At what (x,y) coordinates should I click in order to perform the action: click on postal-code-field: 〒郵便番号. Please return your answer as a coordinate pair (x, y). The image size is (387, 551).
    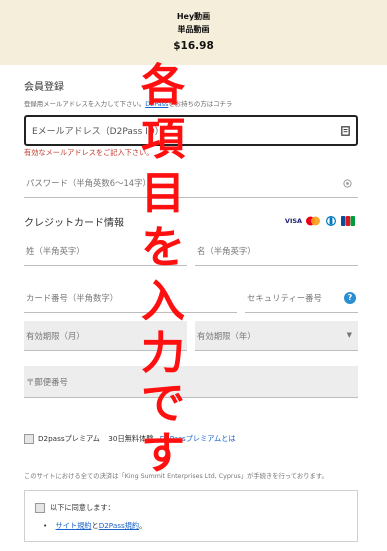
    Looking at the image, I should click on (191, 382).